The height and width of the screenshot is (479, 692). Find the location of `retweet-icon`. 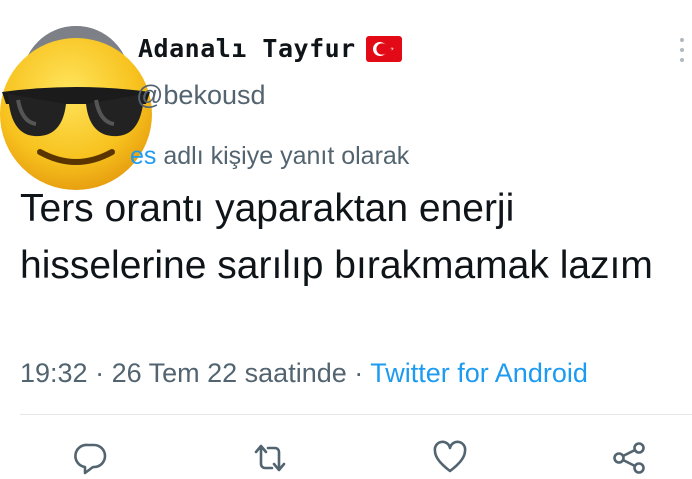

retweet-icon is located at coordinates (270, 458).